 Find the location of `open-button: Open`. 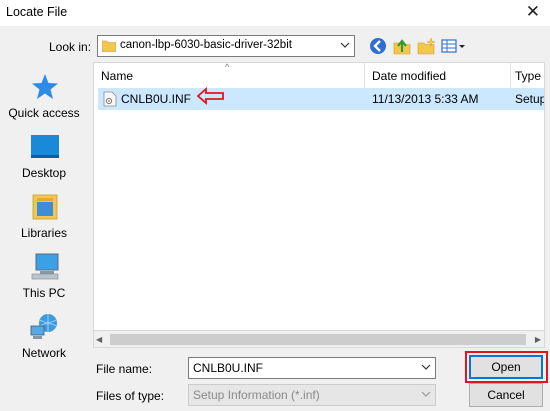

open-button: Open is located at coordinates (506, 367).